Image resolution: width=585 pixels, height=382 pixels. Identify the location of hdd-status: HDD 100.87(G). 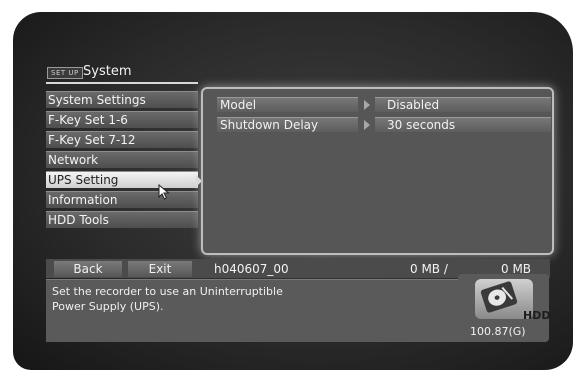
(504, 308).